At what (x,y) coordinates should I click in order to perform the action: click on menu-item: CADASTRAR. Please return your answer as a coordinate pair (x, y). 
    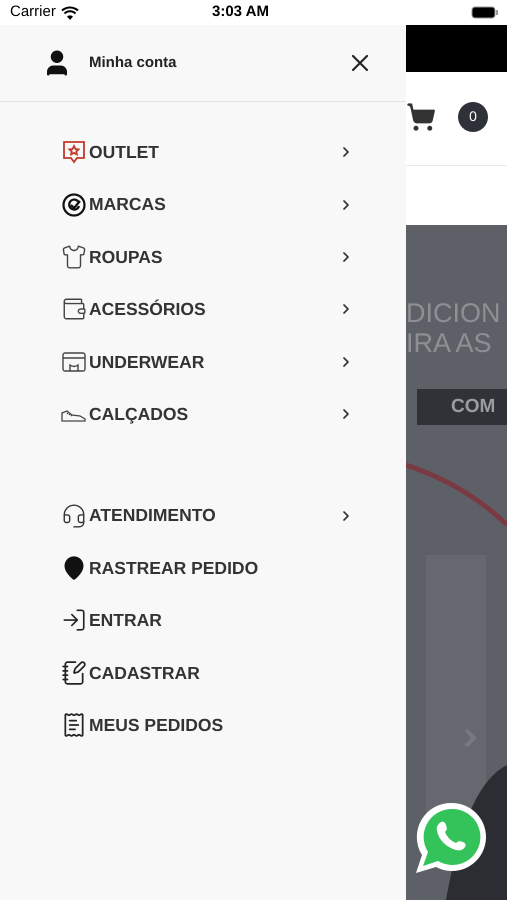
    Looking at the image, I should click on (203, 672).